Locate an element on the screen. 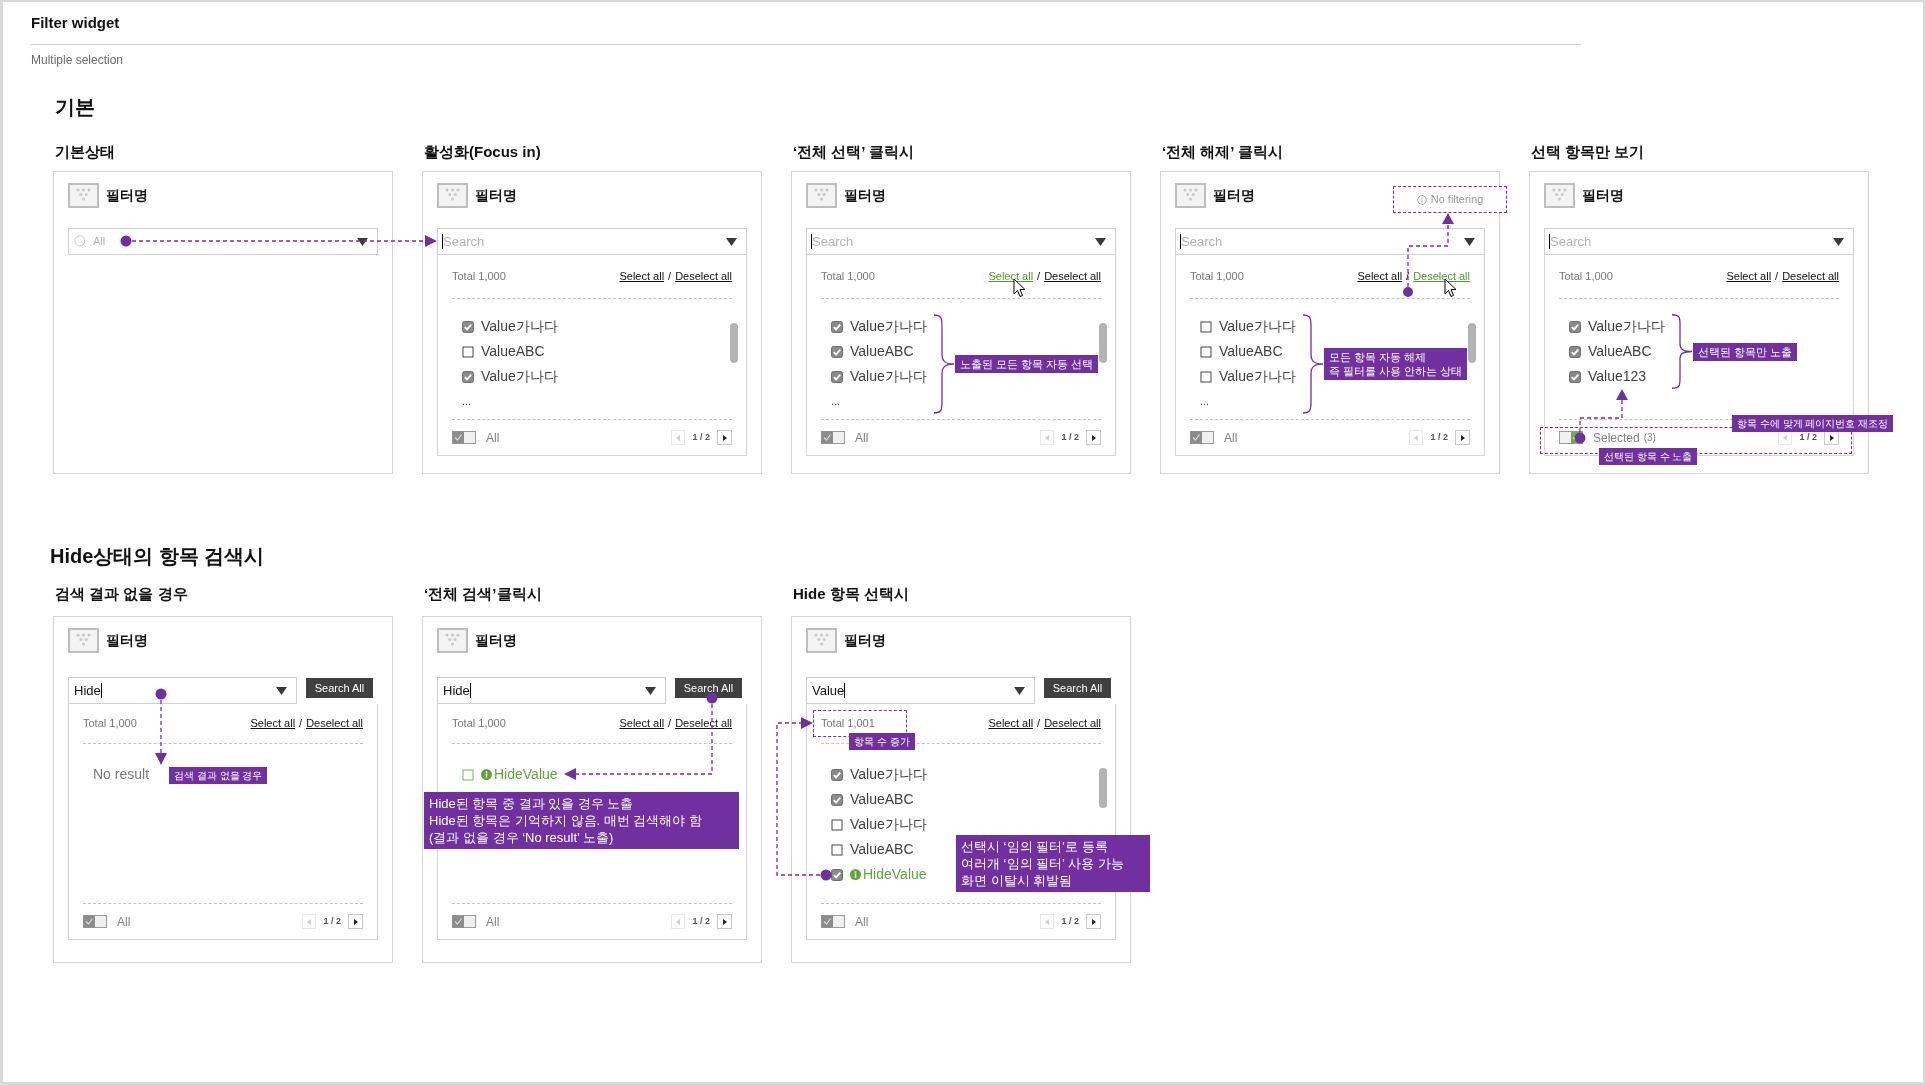 The width and height of the screenshot is (1925, 1085). search-icon is located at coordinates (80, 241).